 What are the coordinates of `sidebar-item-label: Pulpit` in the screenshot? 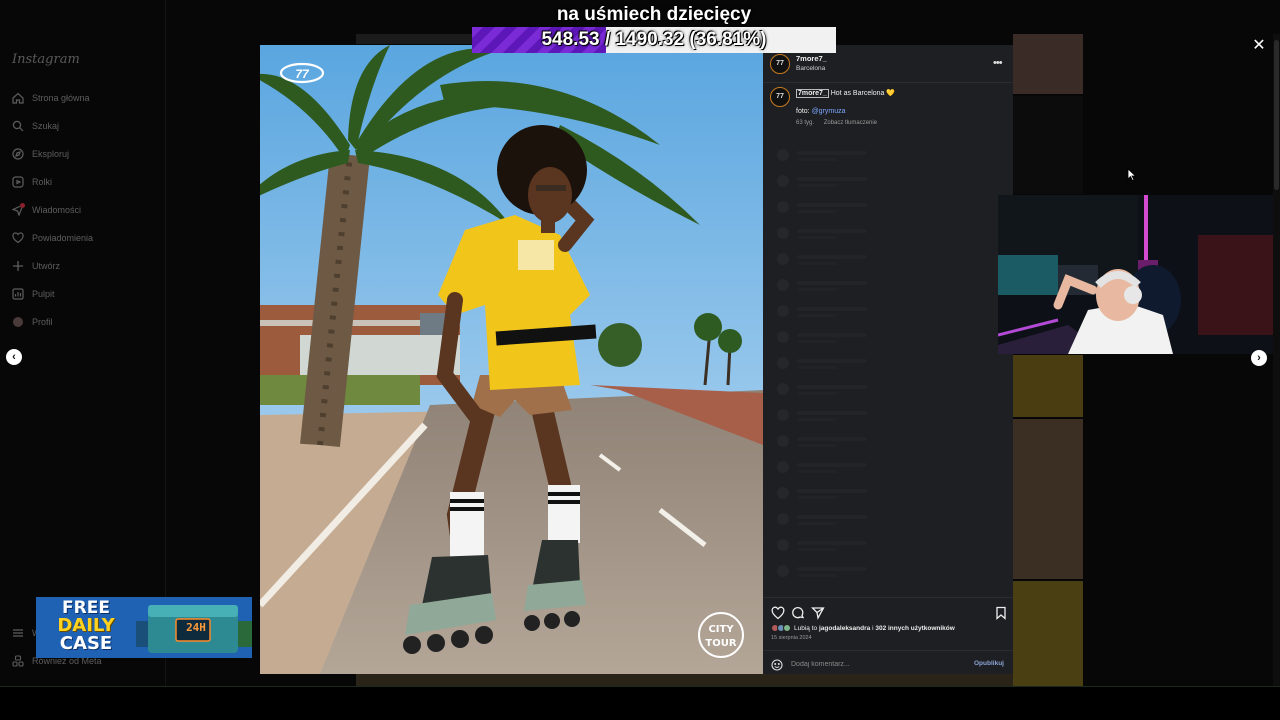 It's located at (43, 294).